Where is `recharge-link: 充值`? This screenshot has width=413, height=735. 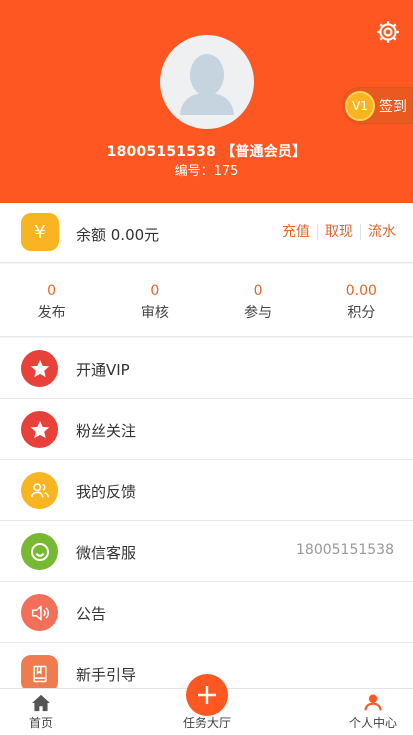 recharge-link: 充值 is located at coordinates (296, 232).